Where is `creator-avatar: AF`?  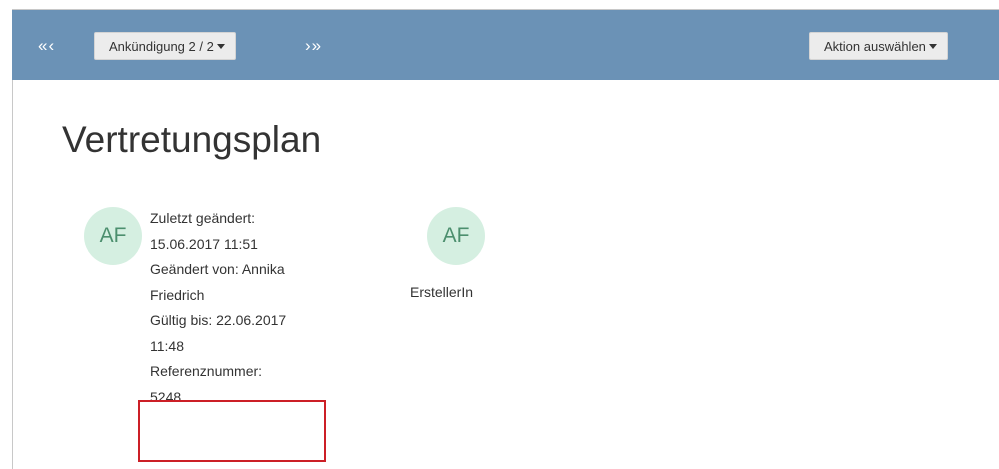 creator-avatar: AF is located at coordinates (456, 236).